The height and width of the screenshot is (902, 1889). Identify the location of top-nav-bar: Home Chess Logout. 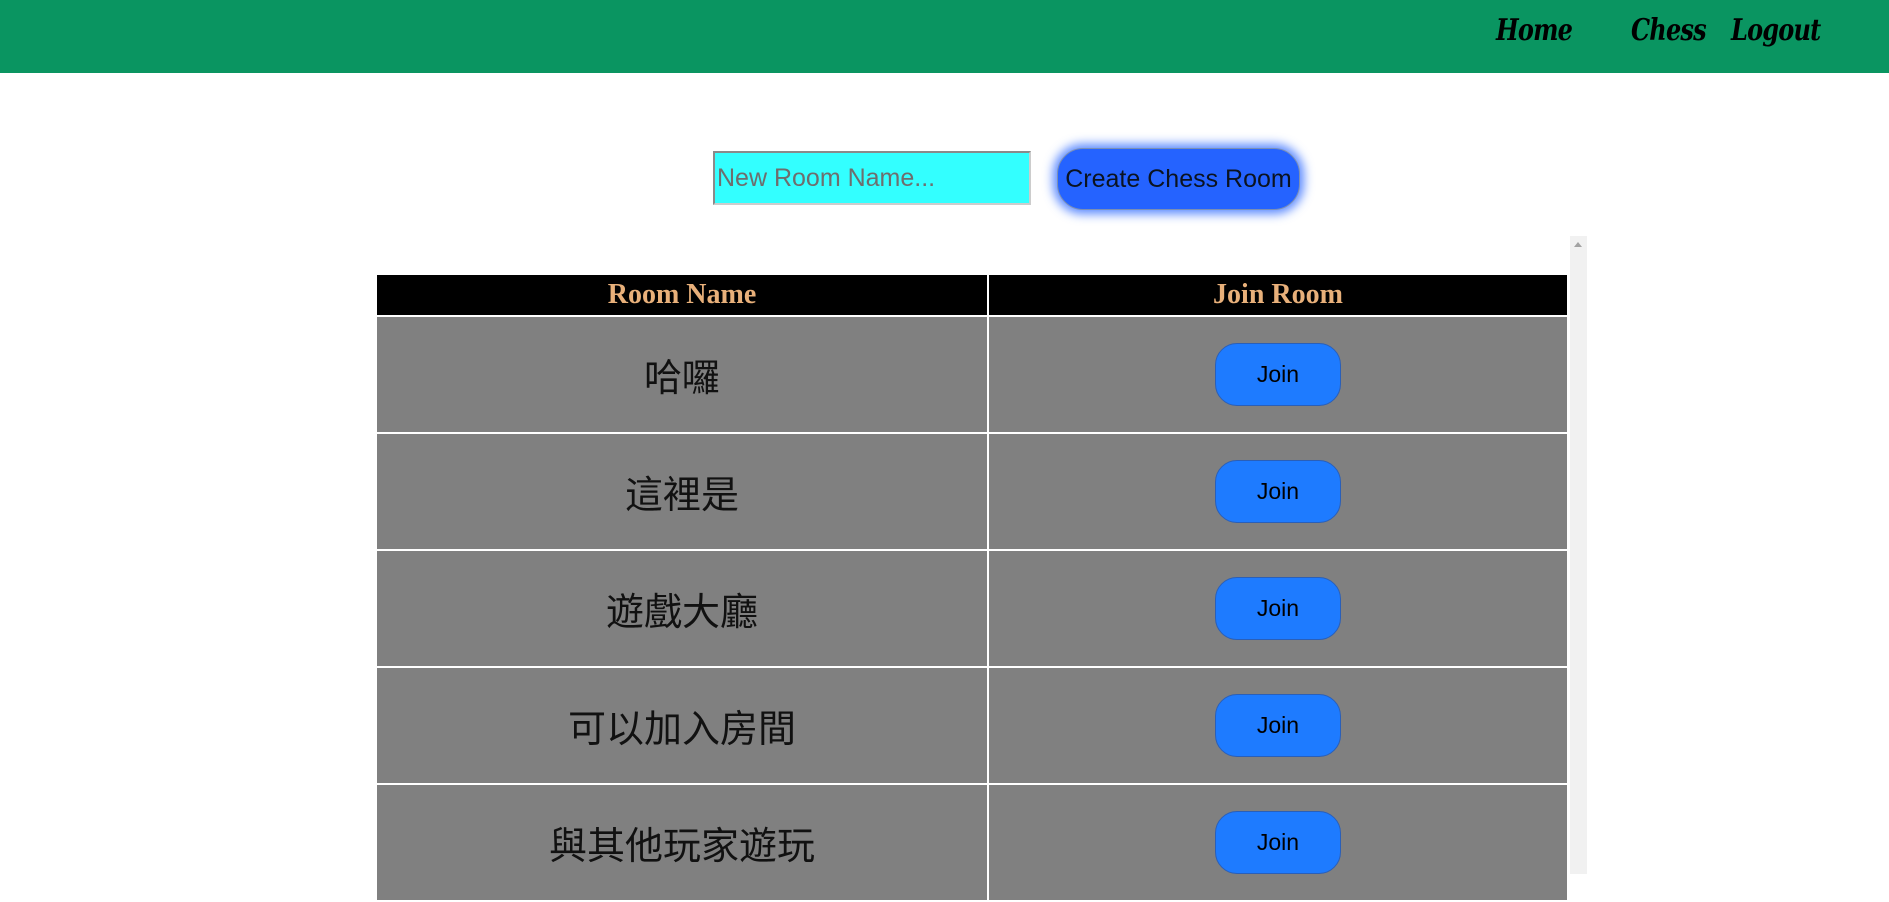
(944, 36).